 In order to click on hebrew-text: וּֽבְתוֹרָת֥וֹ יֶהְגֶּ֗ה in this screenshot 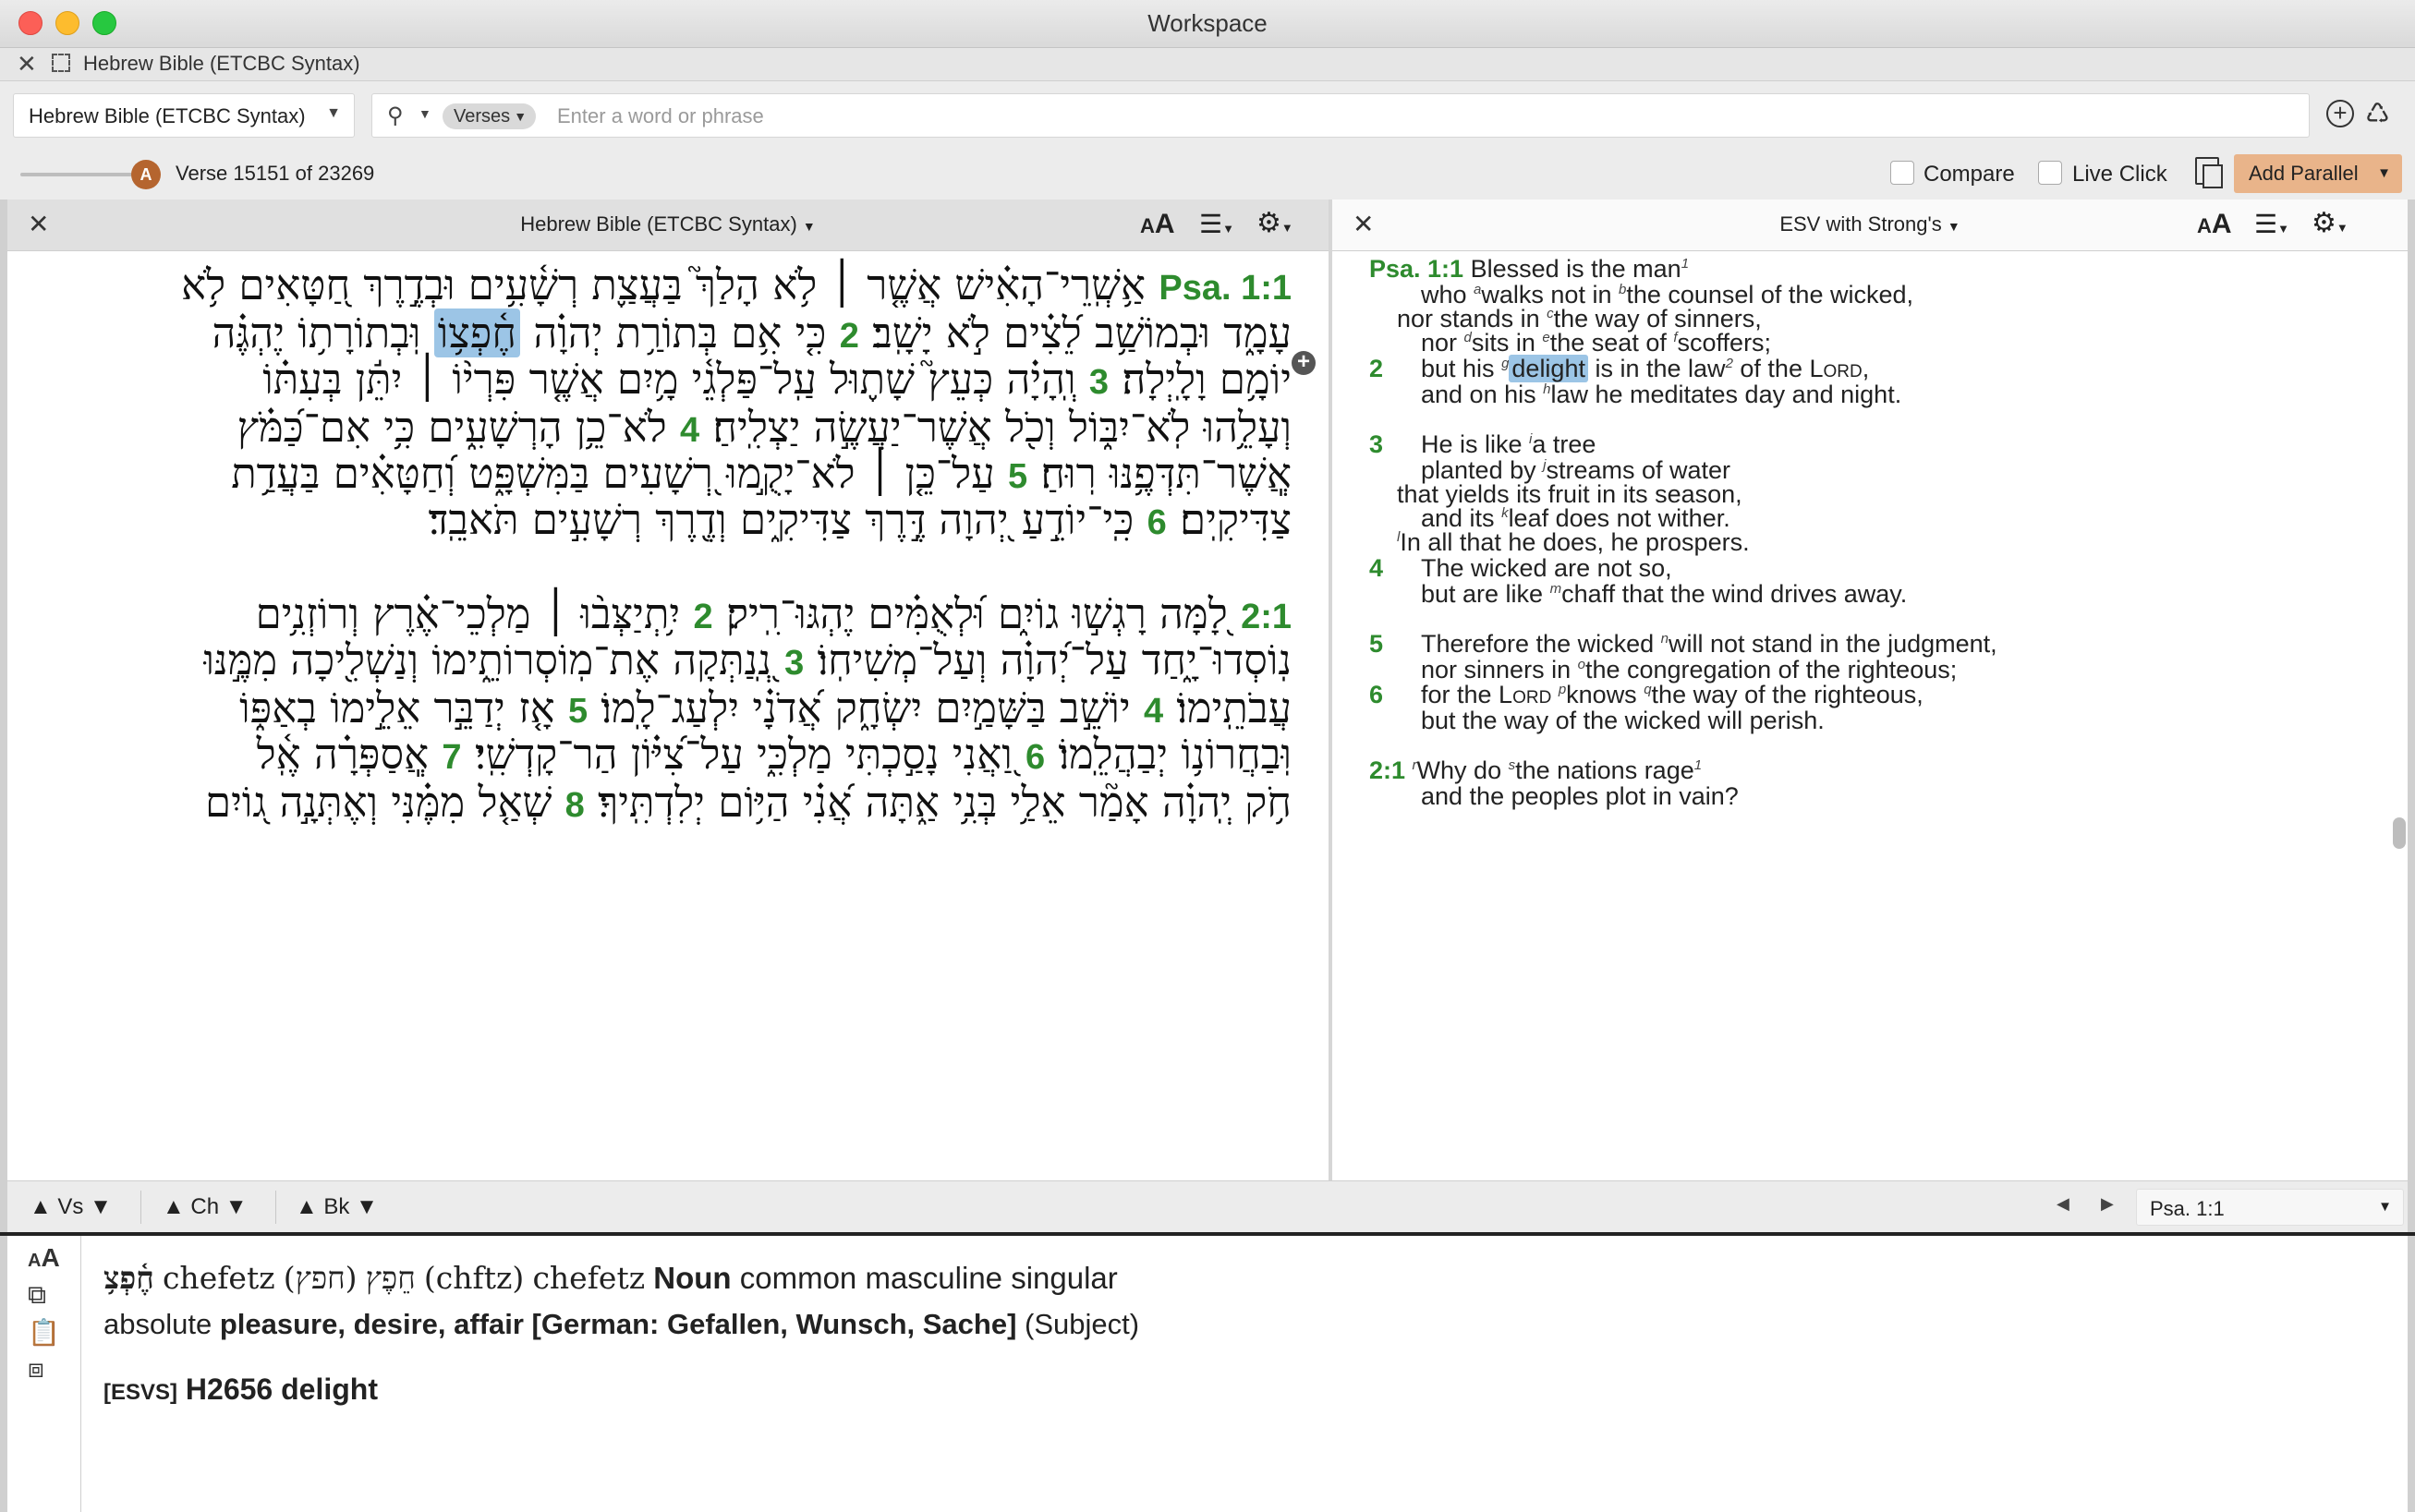, I will do `click(322, 332)`.